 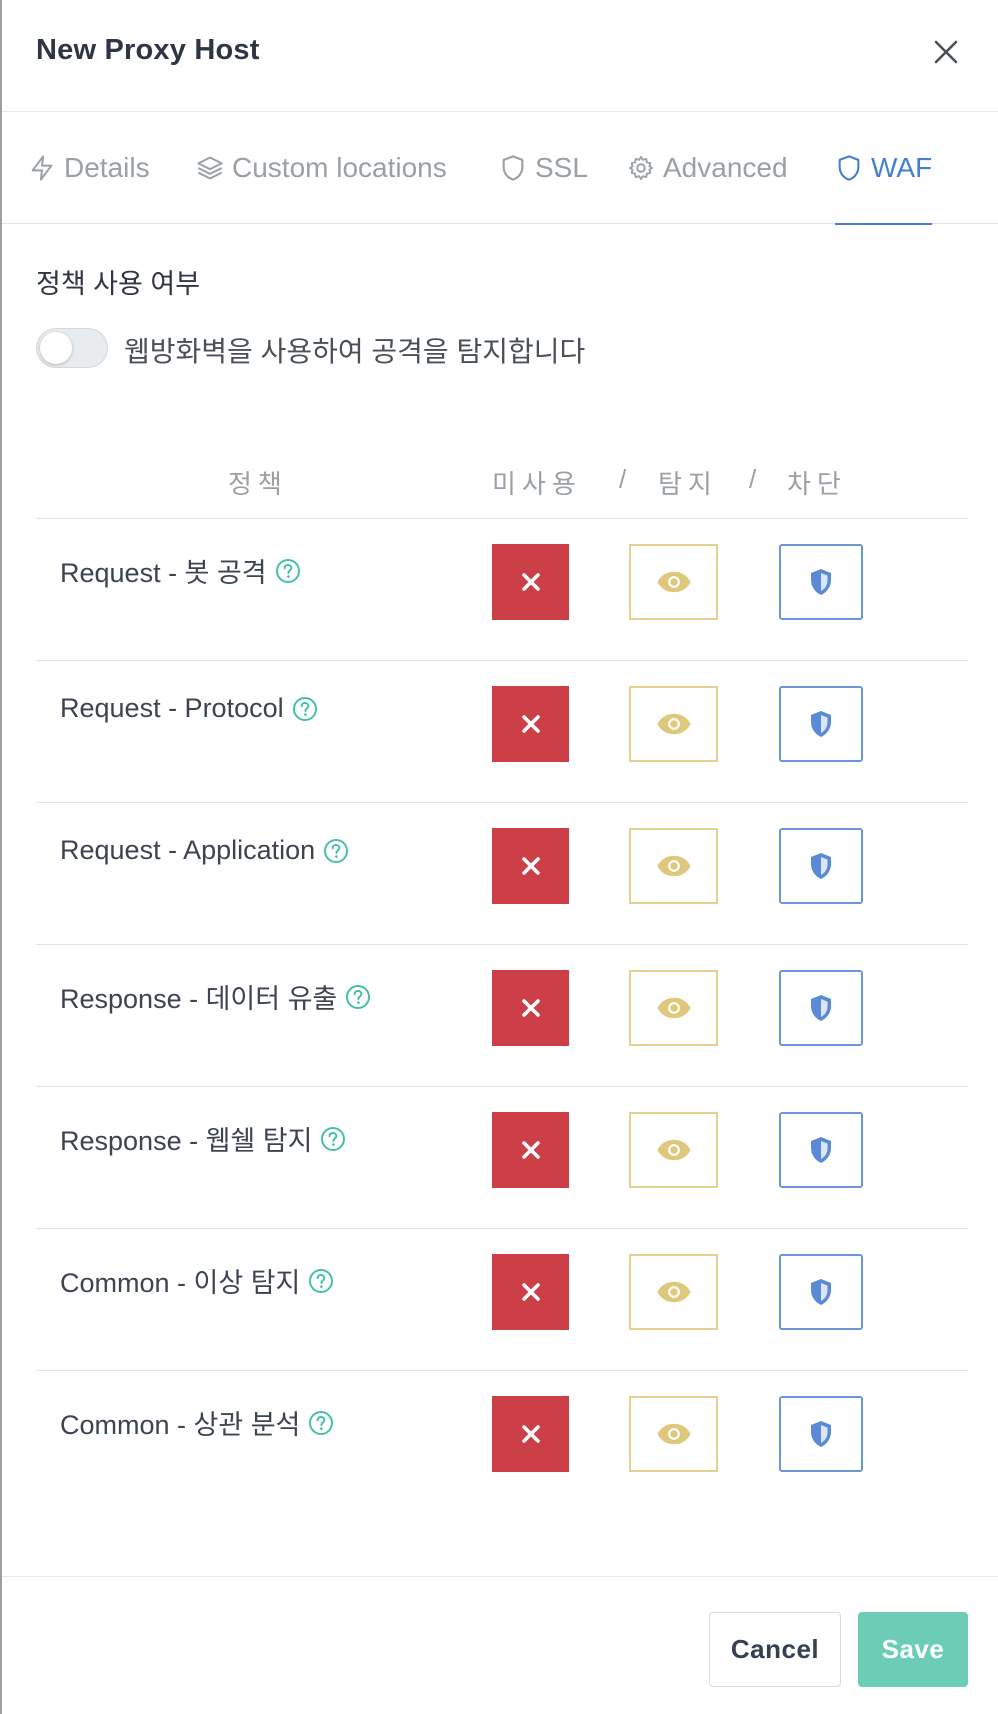 I want to click on policy-row: Request - Application, so click(x=502, y=873).